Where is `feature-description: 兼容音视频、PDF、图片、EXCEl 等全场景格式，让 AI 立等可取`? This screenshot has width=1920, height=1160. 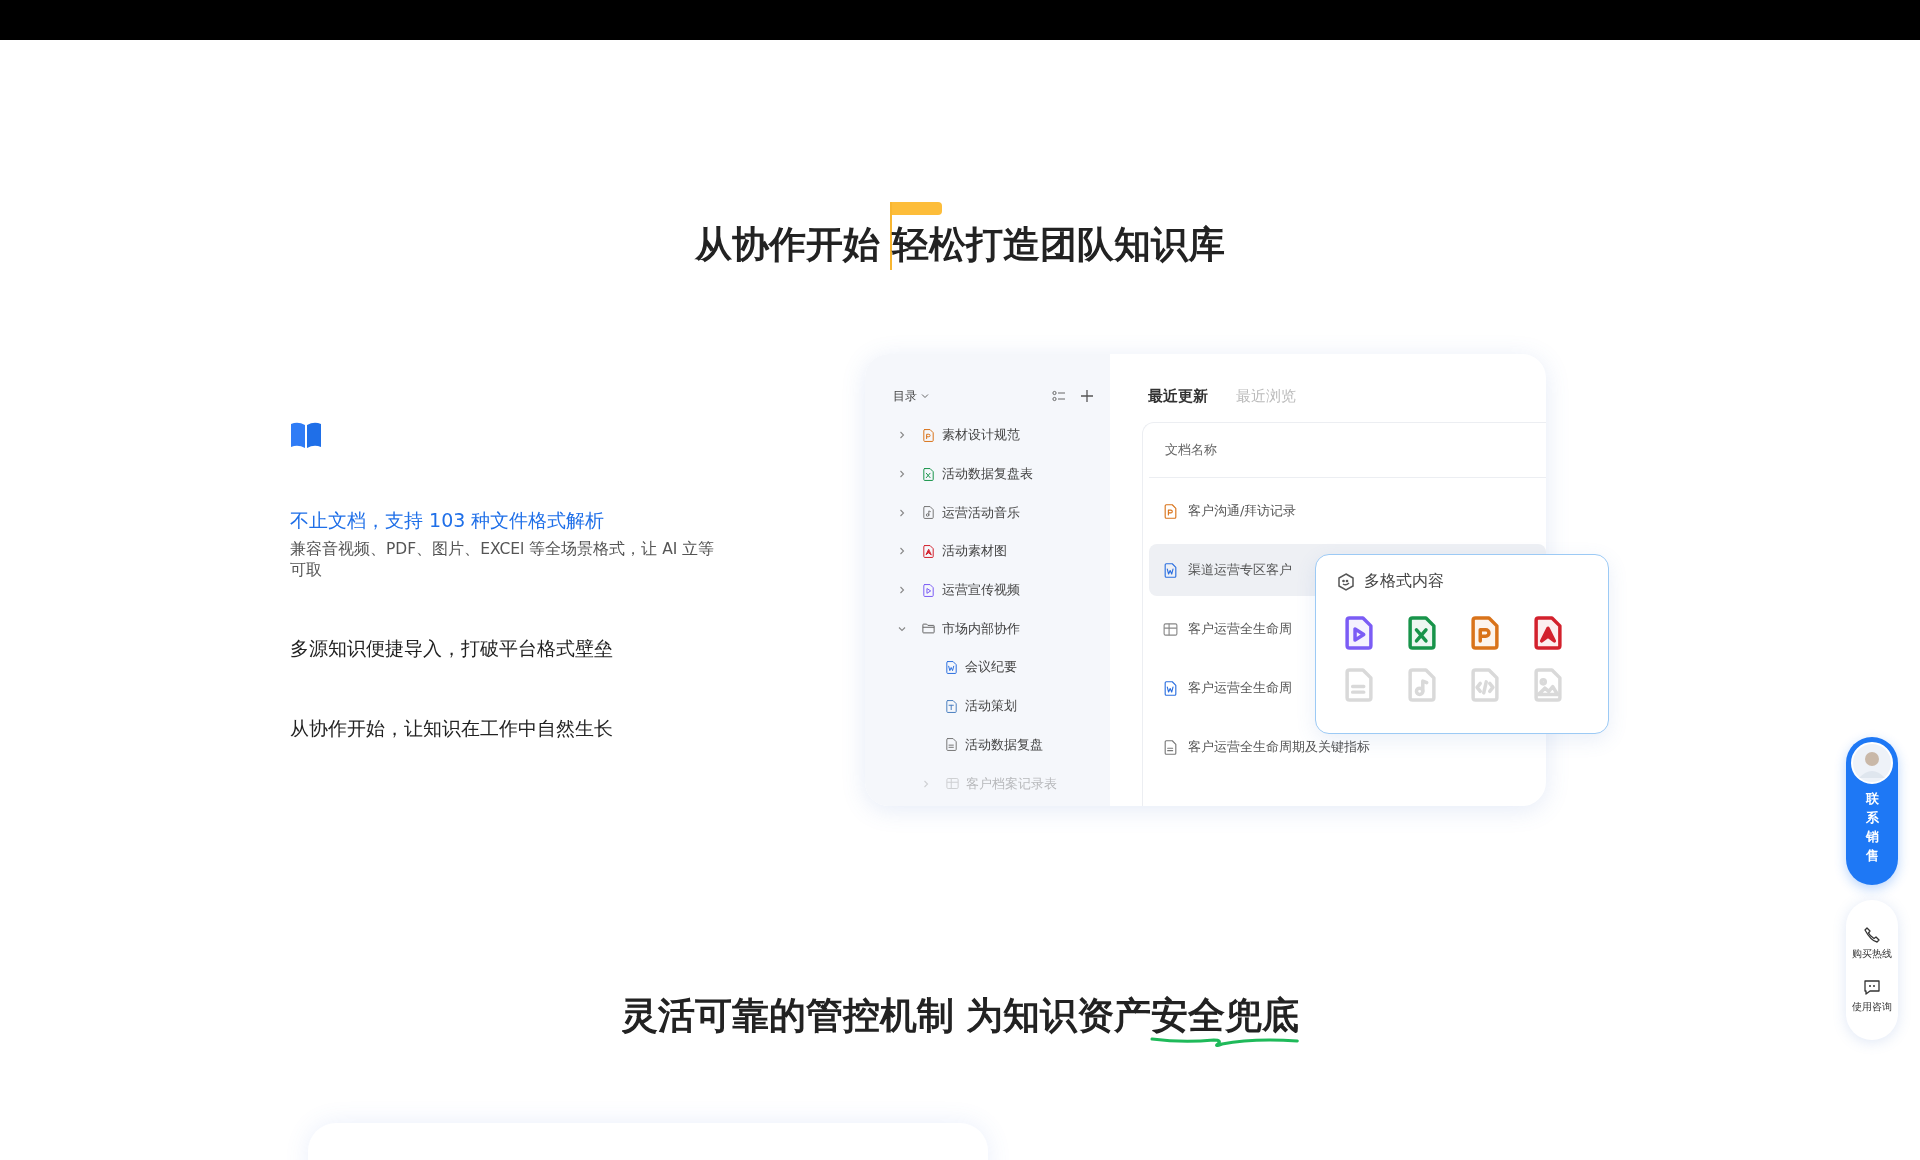
feature-description: 兼容音视频、PDF、图片、EXCEl 等全场景格式，让 AI 立等可取 is located at coordinates (502, 560).